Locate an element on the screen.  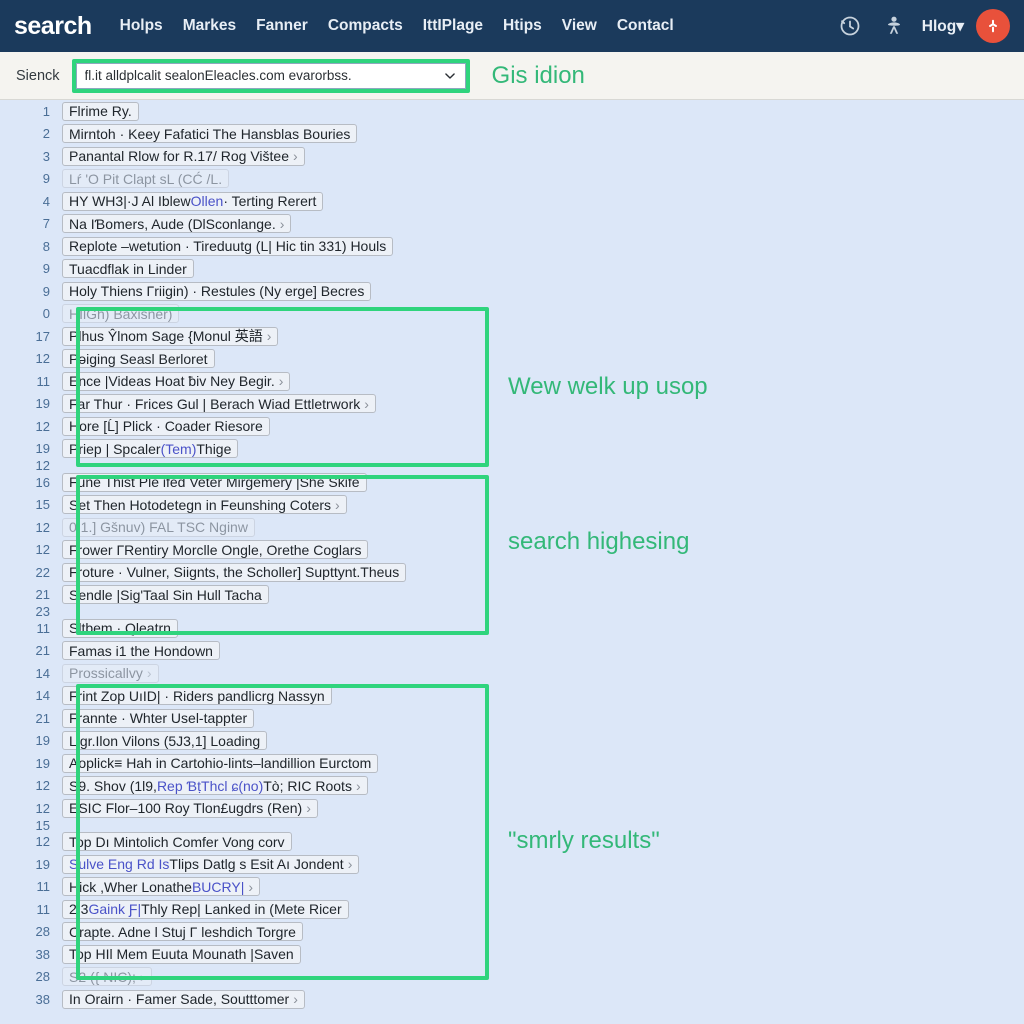
result-chip: Na IƁomers, Aude (DlSconlange. › is located at coordinates (177, 224).